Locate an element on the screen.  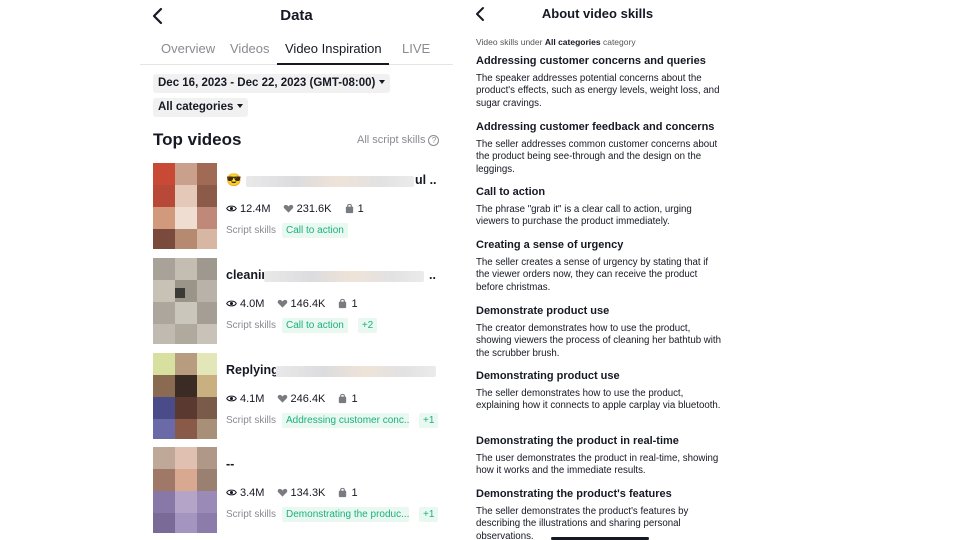
views-stat: 3.4M is located at coordinates (245, 493).